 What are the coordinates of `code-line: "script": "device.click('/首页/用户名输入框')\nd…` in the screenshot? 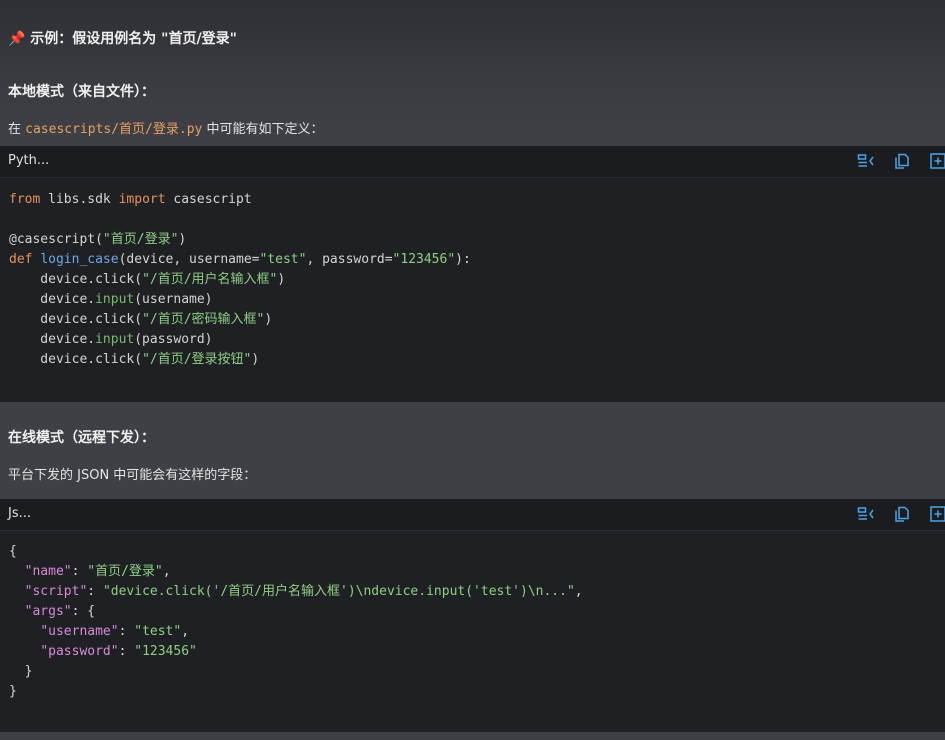 It's located at (296, 592).